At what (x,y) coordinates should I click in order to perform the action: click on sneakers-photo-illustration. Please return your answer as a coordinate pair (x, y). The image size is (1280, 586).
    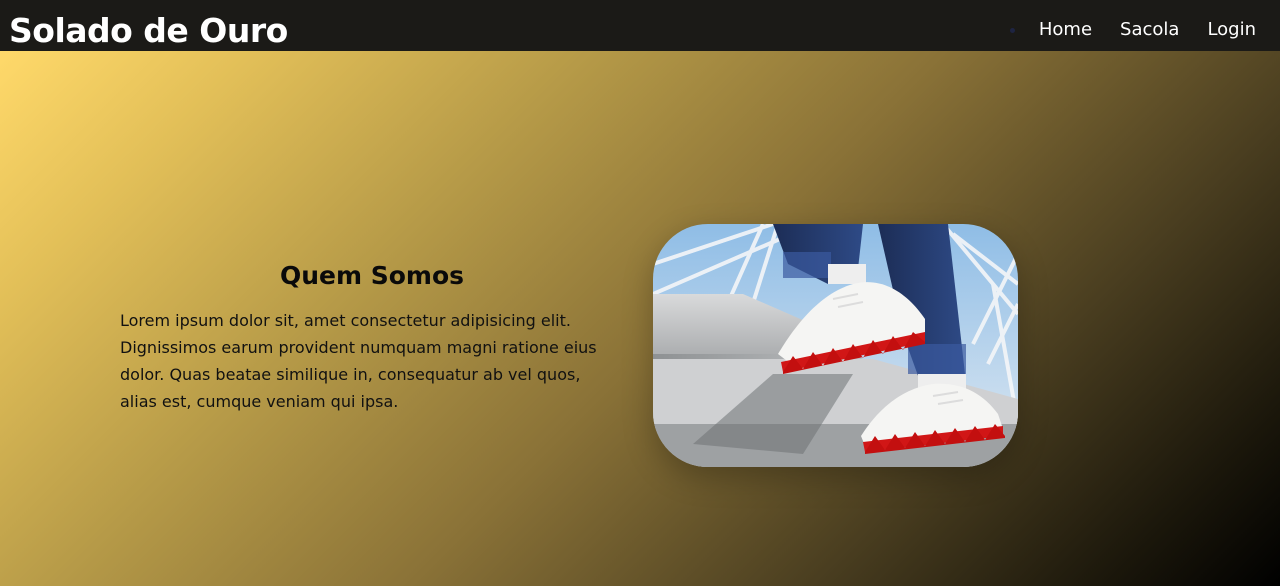
    Looking at the image, I should click on (835, 345).